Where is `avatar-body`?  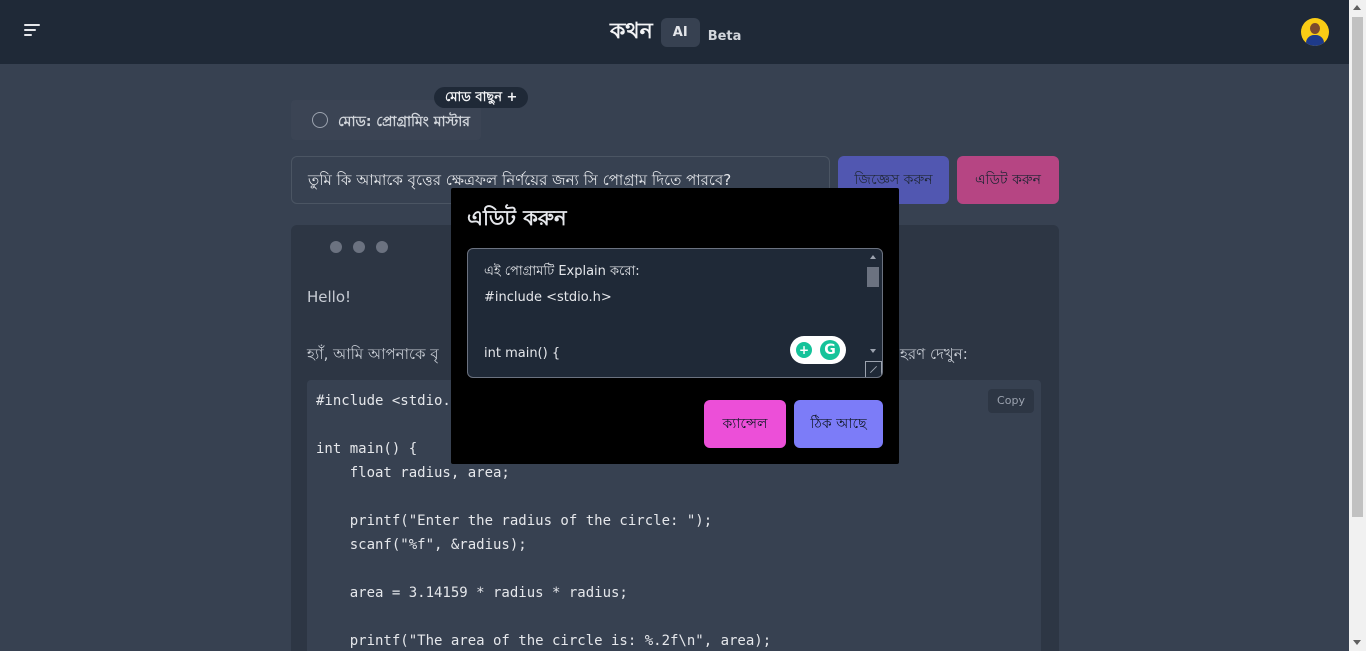
avatar-body is located at coordinates (1315, 40).